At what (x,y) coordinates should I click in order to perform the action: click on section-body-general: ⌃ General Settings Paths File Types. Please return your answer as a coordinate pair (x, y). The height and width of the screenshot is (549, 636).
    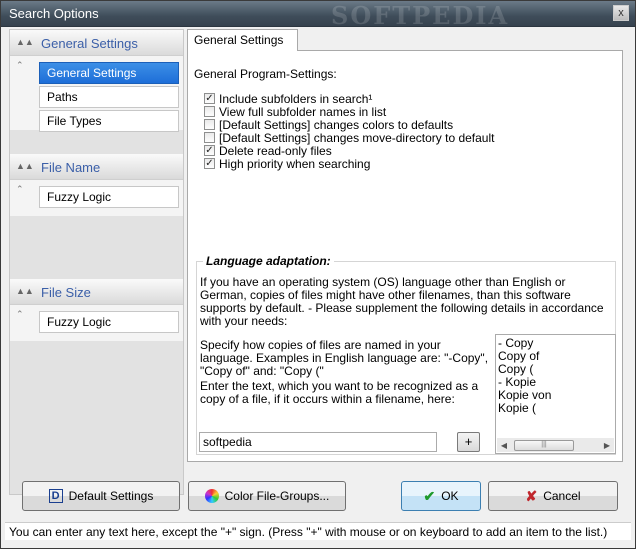
    Looking at the image, I should click on (96, 94).